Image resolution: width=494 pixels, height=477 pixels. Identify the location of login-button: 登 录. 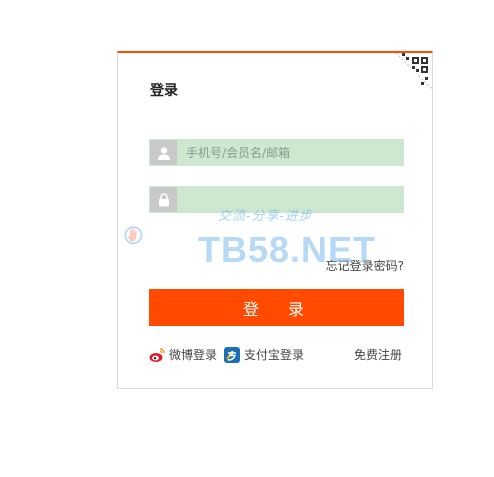
(276, 307).